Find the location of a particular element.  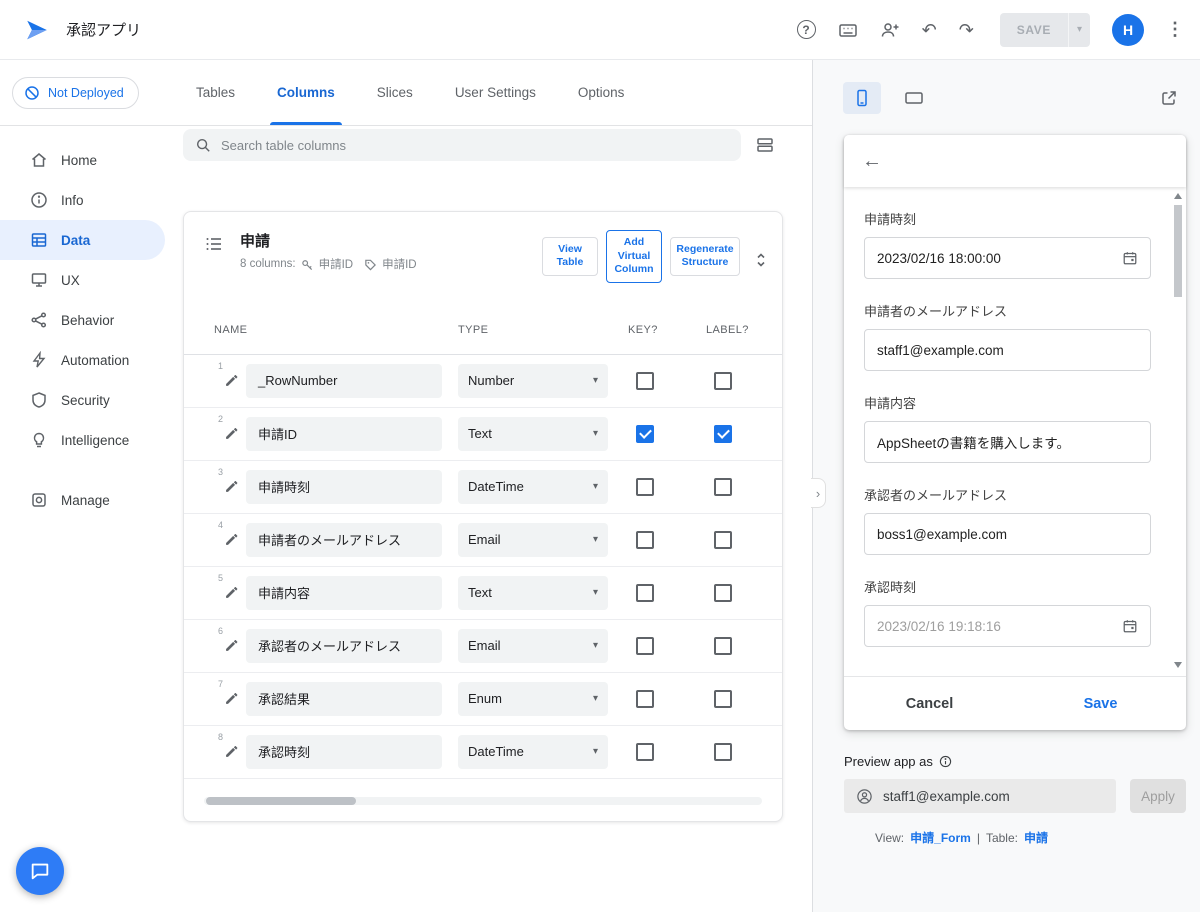

save-button: SAVE is located at coordinates (1033, 29).